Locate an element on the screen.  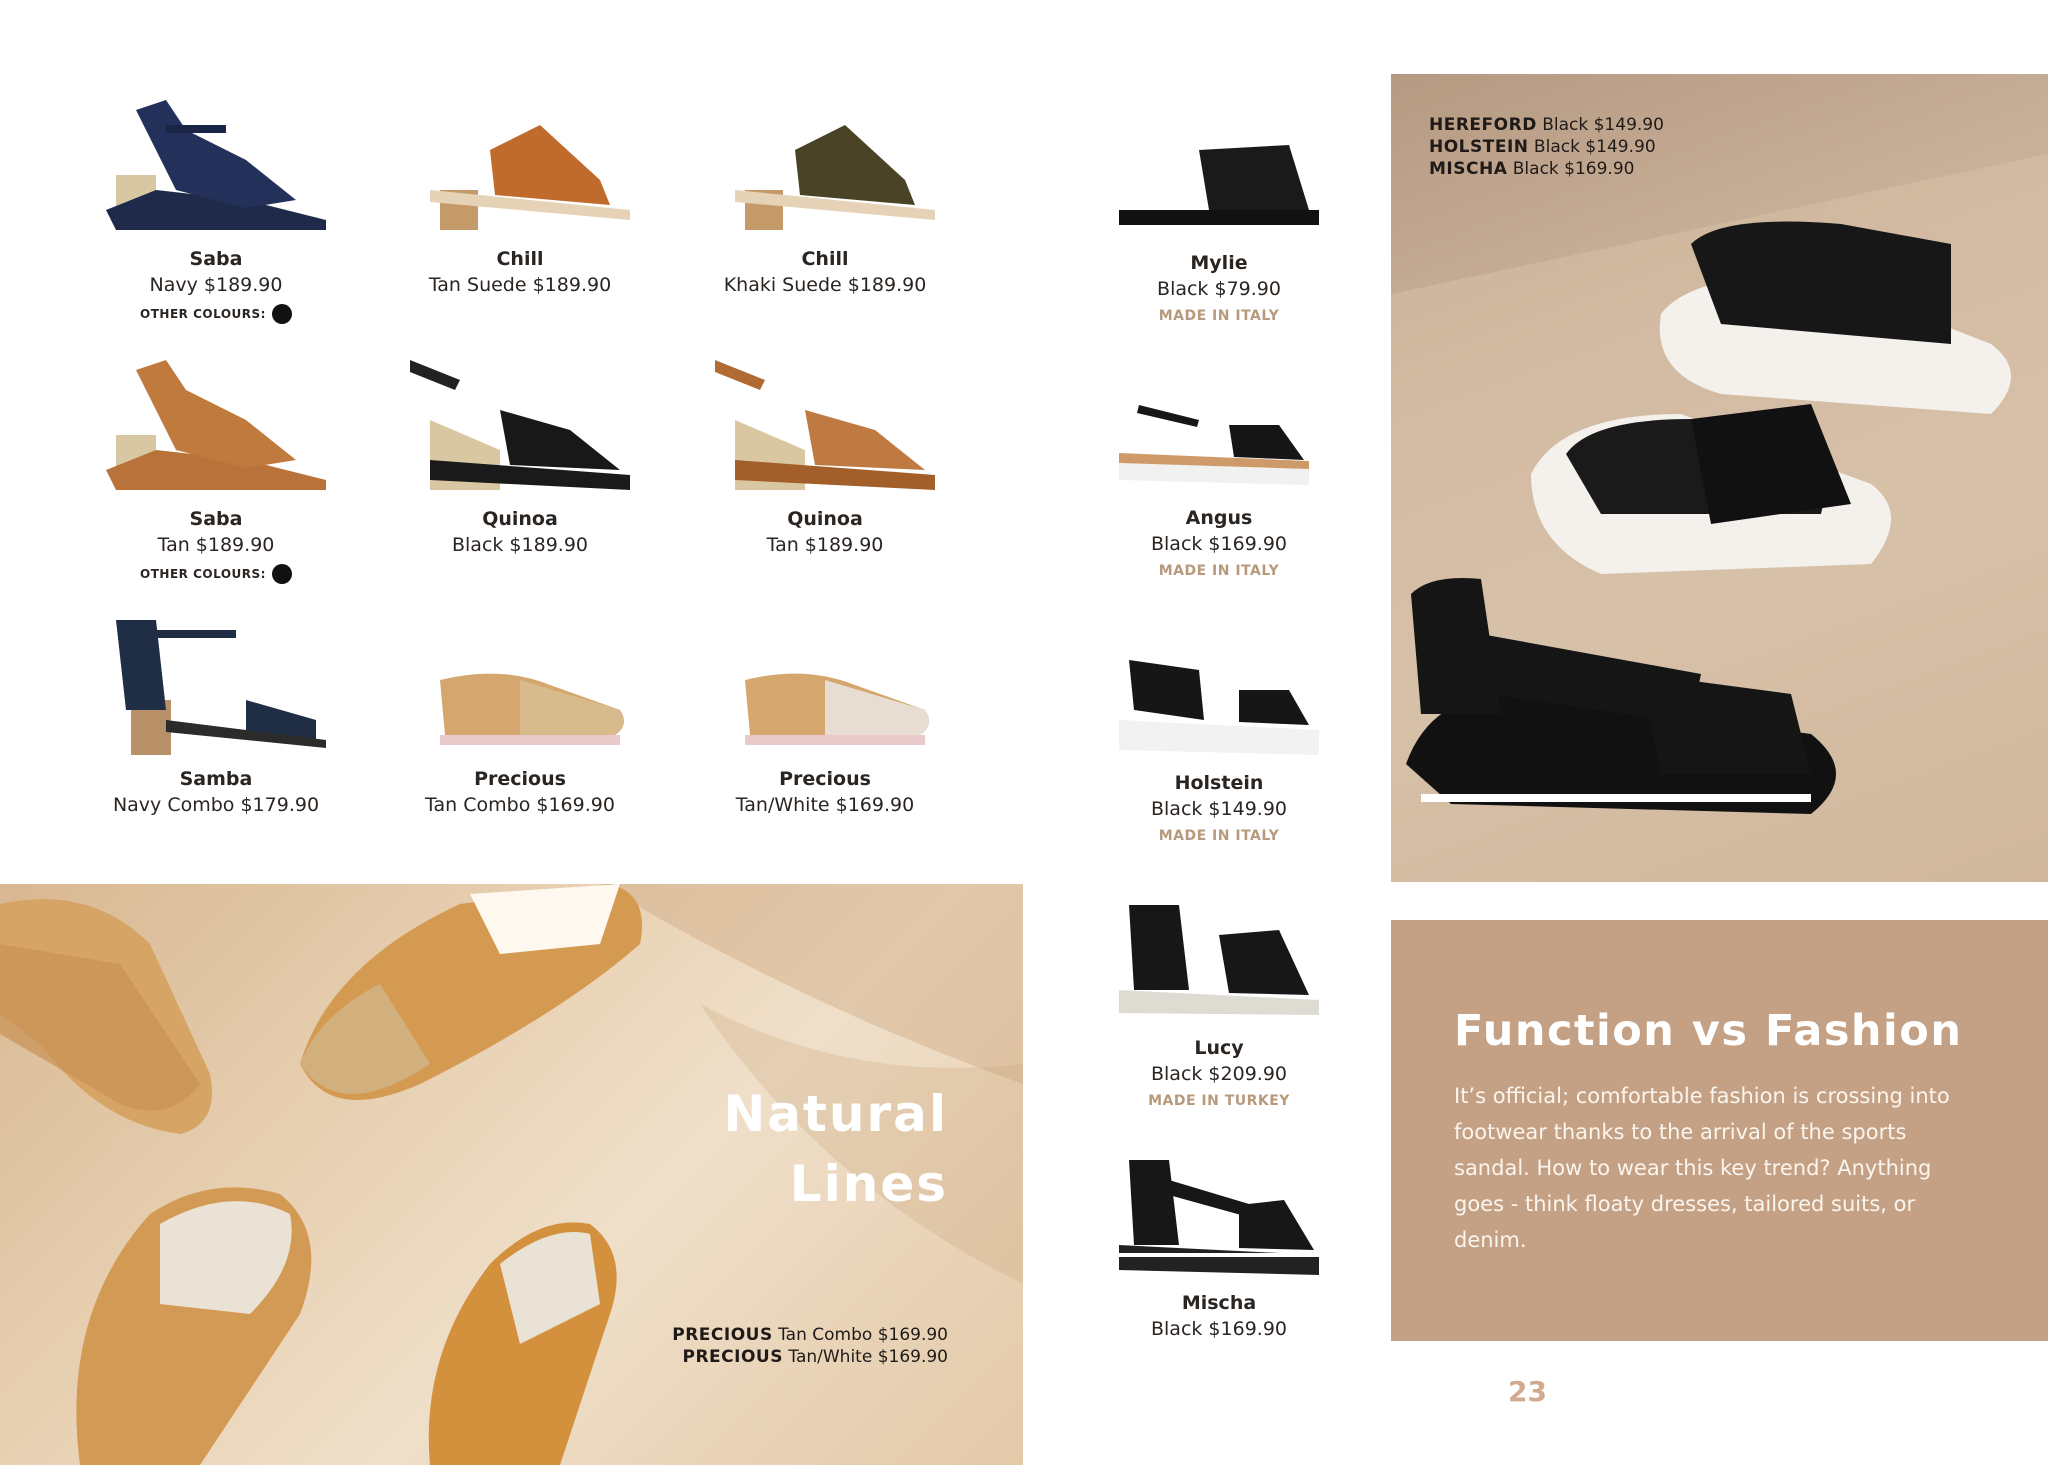
product-price: Navy $189.90 is located at coordinates (216, 285).